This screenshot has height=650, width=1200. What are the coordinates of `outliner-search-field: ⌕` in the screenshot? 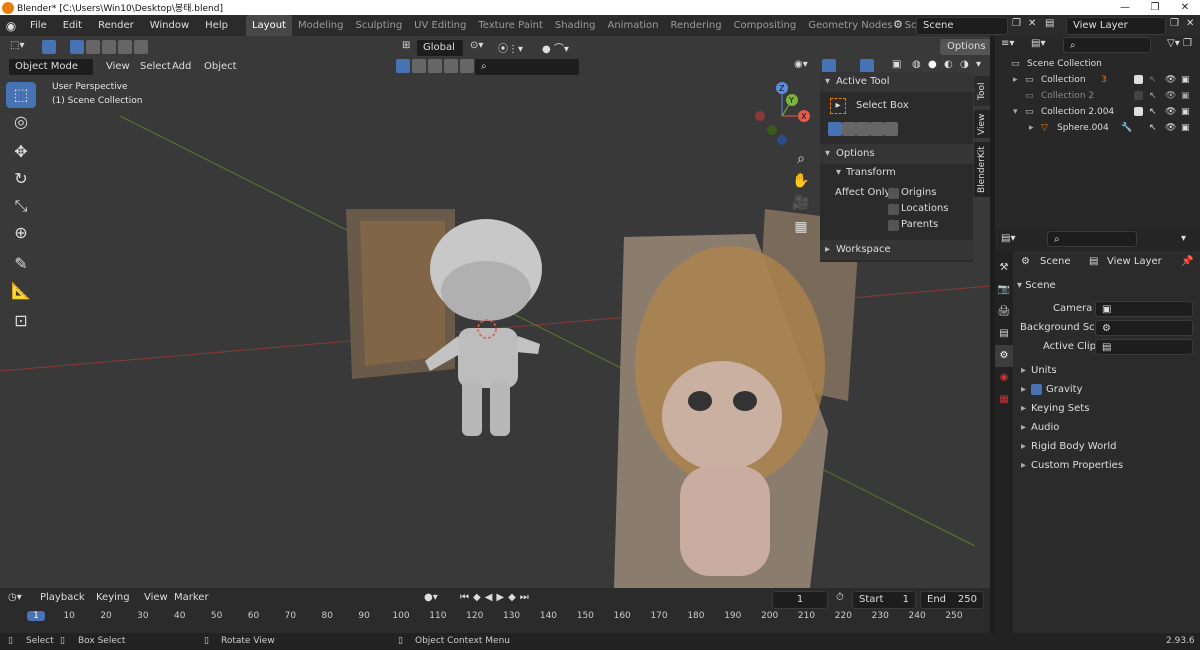 It's located at (1107, 45).